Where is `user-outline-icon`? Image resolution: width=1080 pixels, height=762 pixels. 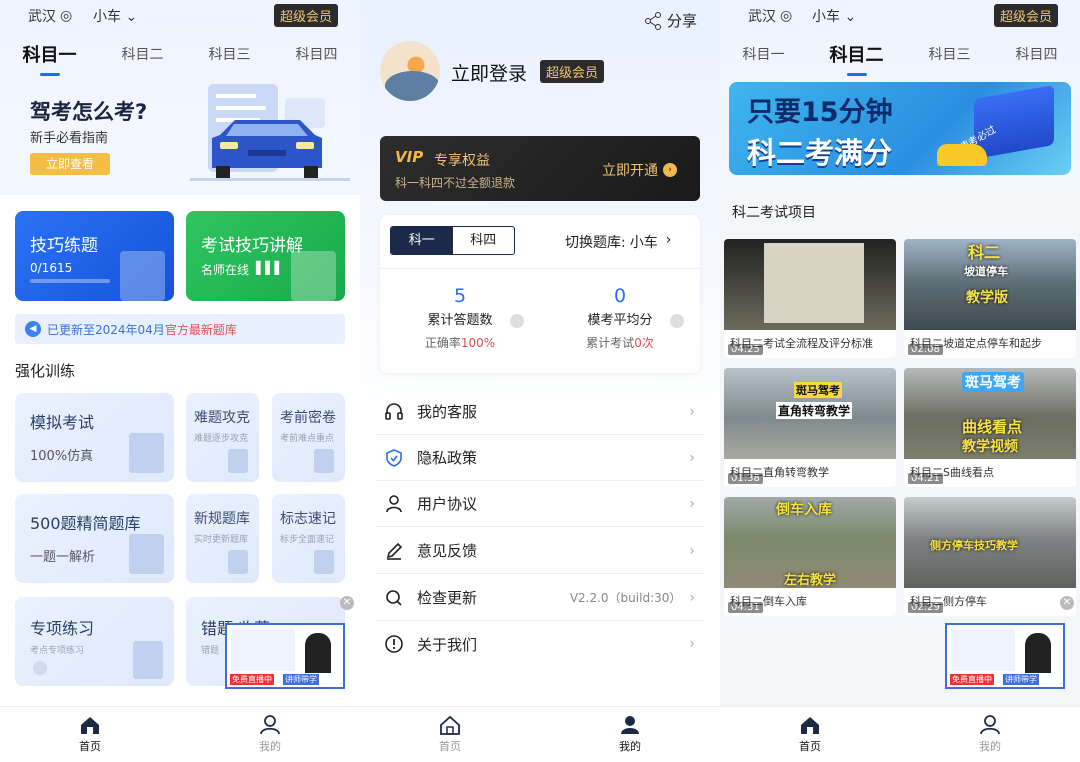 user-outline-icon is located at coordinates (394, 504).